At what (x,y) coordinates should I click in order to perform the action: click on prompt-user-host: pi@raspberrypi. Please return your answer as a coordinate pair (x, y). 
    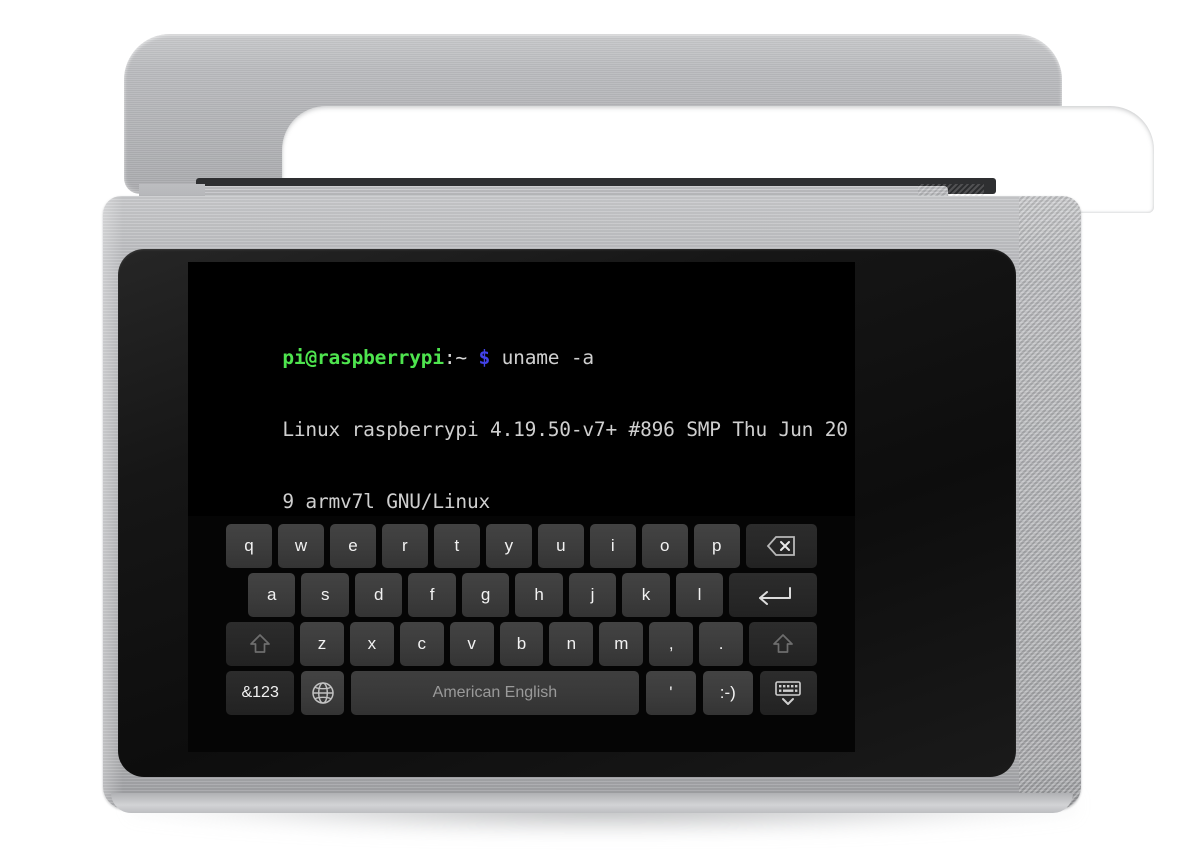
    Looking at the image, I should click on (363, 357).